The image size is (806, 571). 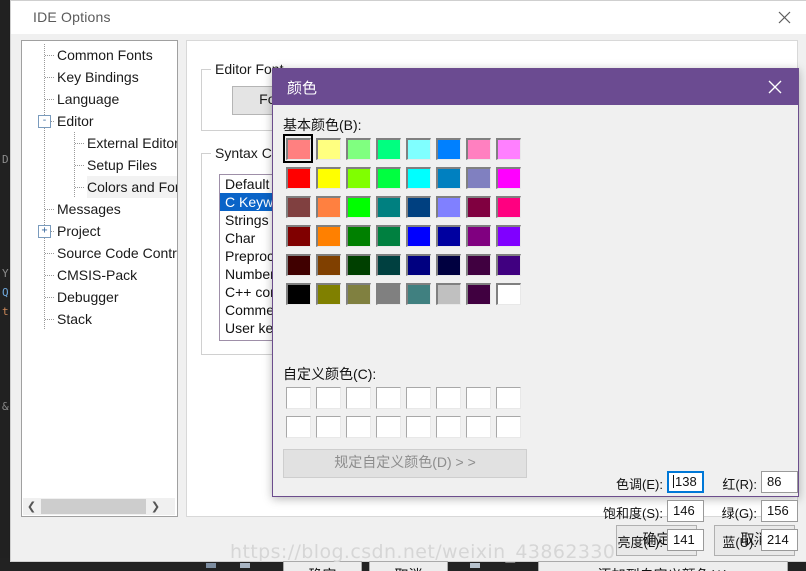 I want to click on sidebar-item-common-fonts: Common Fonts, so click(x=99, y=55).